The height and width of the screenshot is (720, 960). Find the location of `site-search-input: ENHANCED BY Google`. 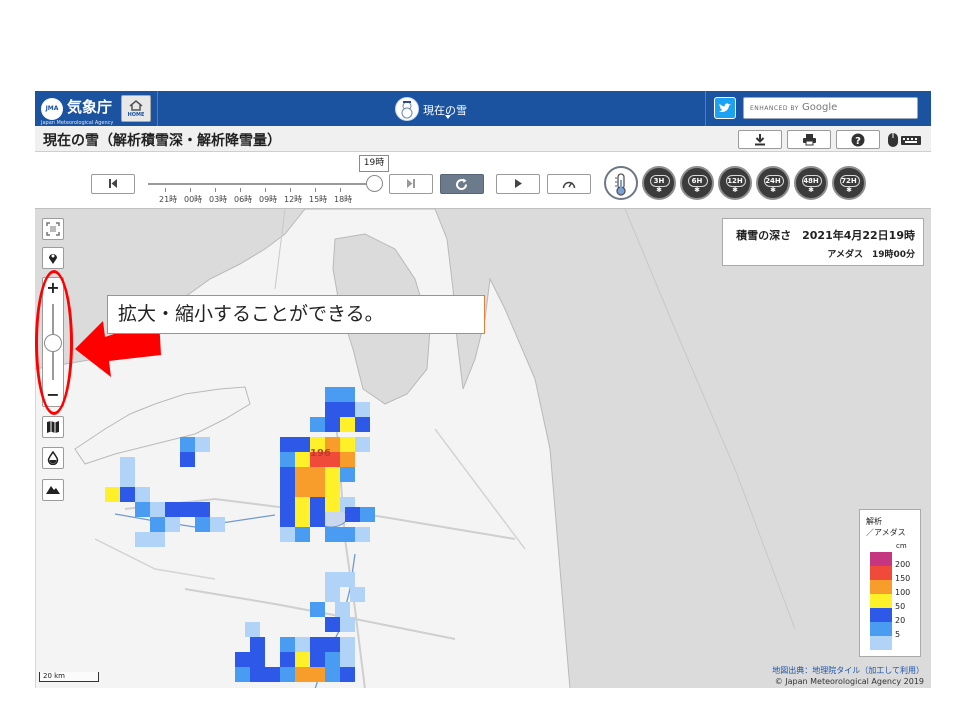

site-search-input: ENHANCED BY Google is located at coordinates (830, 108).